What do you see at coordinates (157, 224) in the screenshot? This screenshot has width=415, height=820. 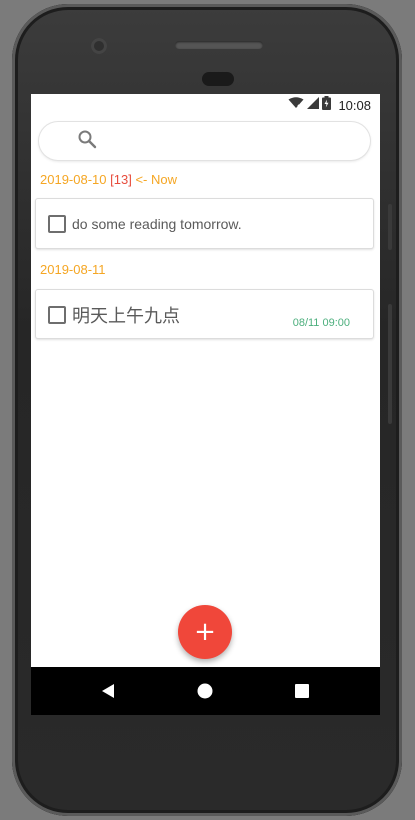 I see `task-text: do some reading tomorrow.` at bounding box center [157, 224].